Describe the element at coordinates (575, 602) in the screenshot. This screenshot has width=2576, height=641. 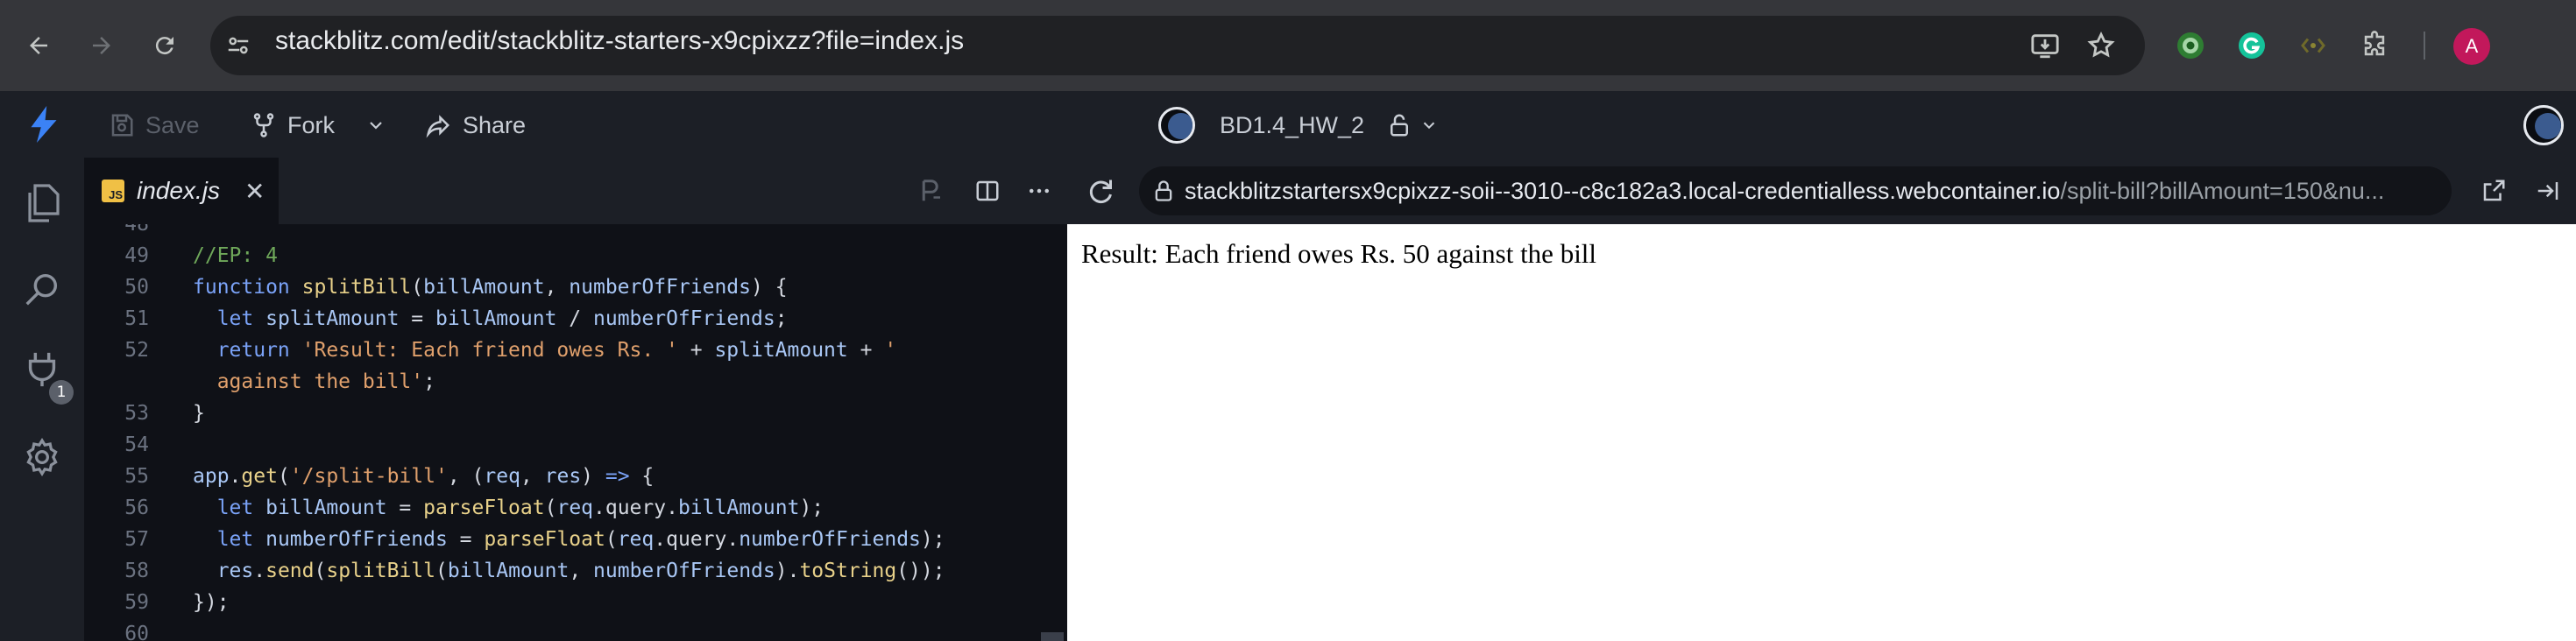
I see `code-line: 59});` at that location.